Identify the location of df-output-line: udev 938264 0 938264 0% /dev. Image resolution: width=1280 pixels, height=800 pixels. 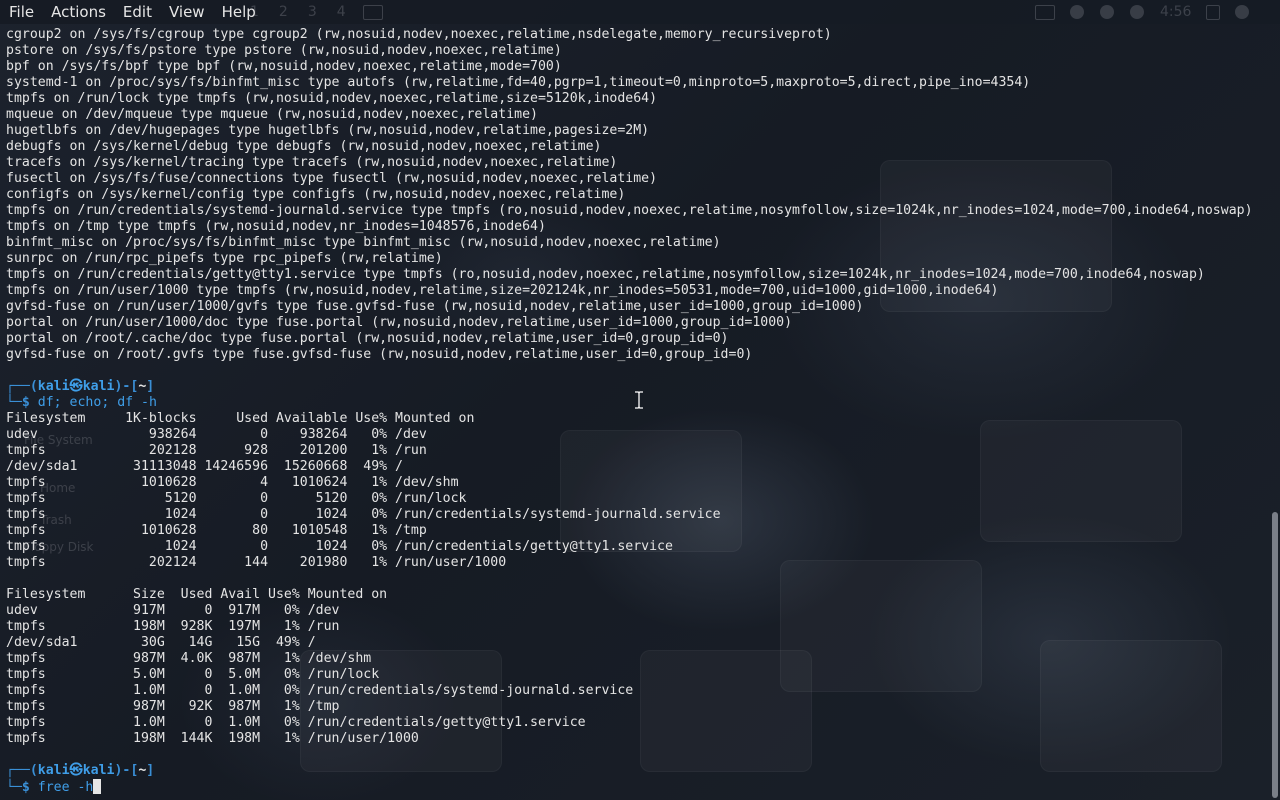
(216, 434).